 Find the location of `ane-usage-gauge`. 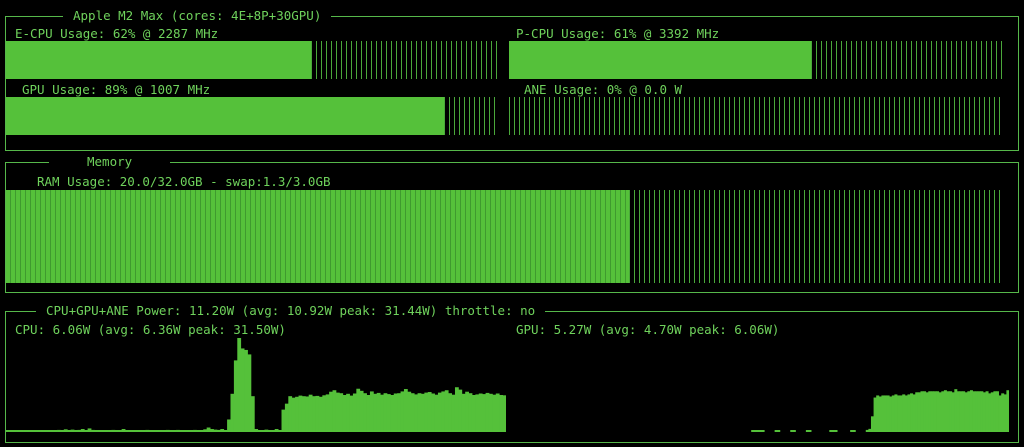

ane-usage-gauge is located at coordinates (756, 116).